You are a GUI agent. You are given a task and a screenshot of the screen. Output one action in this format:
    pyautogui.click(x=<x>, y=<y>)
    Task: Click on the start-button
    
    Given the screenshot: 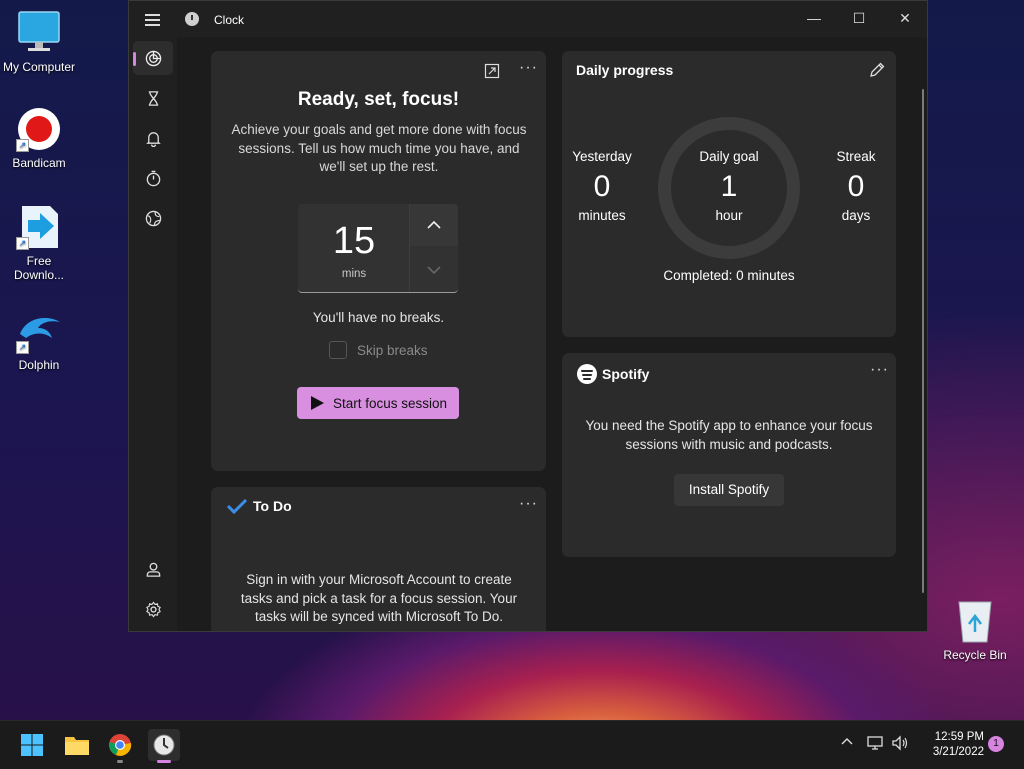 What is the action you would take?
    pyautogui.click(x=32, y=745)
    